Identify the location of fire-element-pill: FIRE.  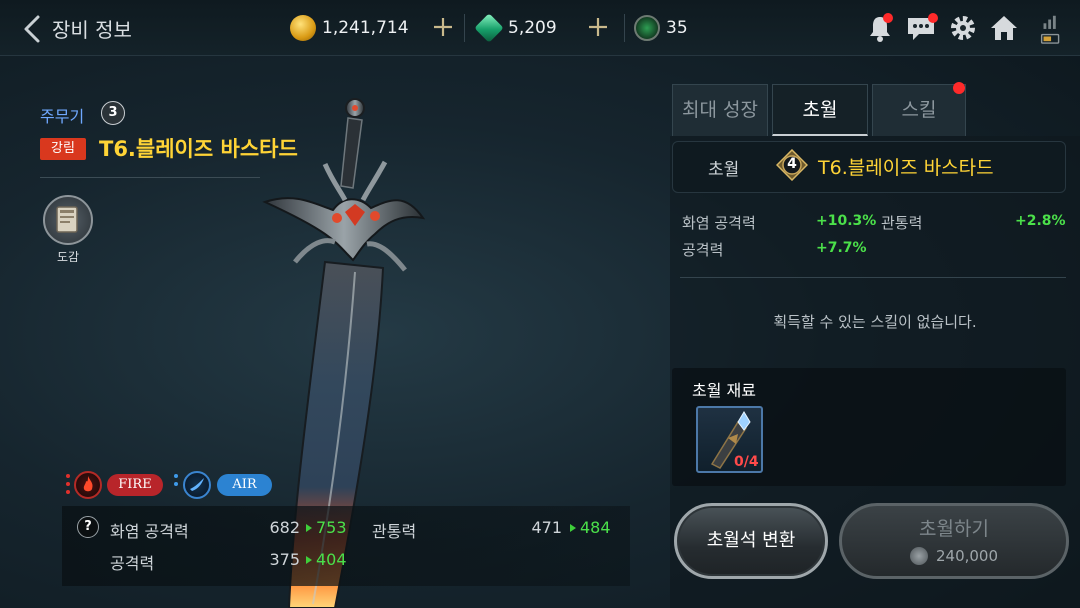
(135, 485).